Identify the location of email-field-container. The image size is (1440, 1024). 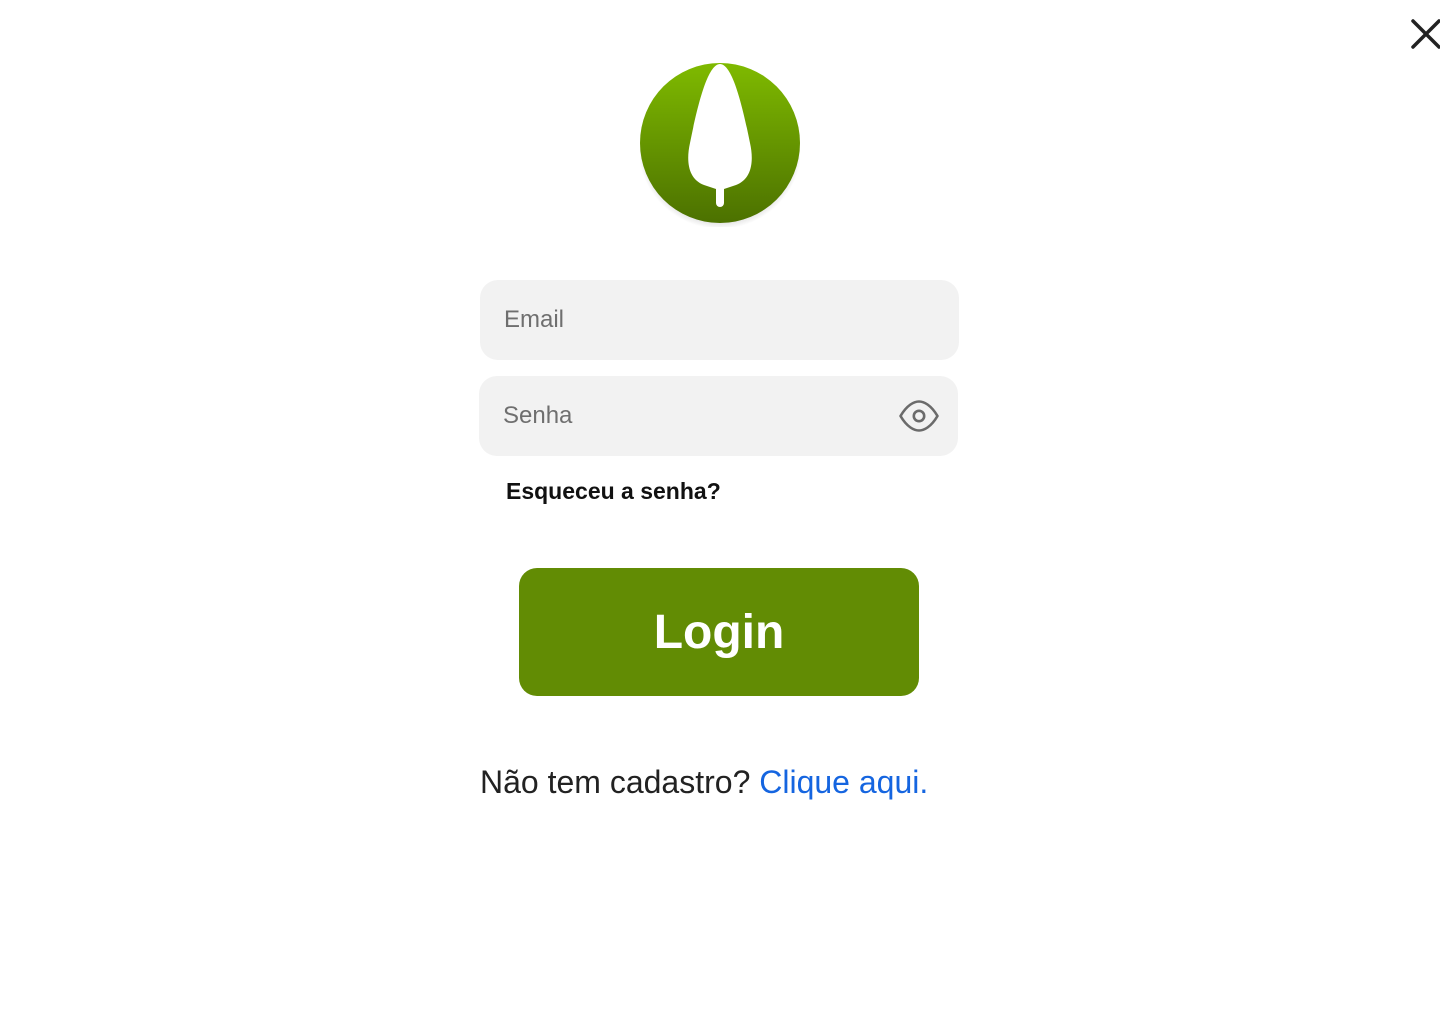
(719, 320).